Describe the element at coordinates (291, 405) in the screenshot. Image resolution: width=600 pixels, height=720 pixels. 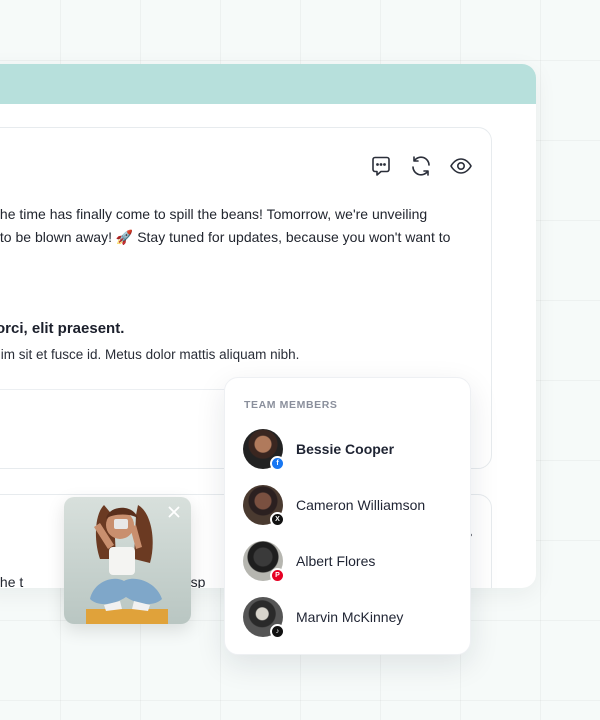
I see `team-members-title: TEAM MEMBERS` at that location.